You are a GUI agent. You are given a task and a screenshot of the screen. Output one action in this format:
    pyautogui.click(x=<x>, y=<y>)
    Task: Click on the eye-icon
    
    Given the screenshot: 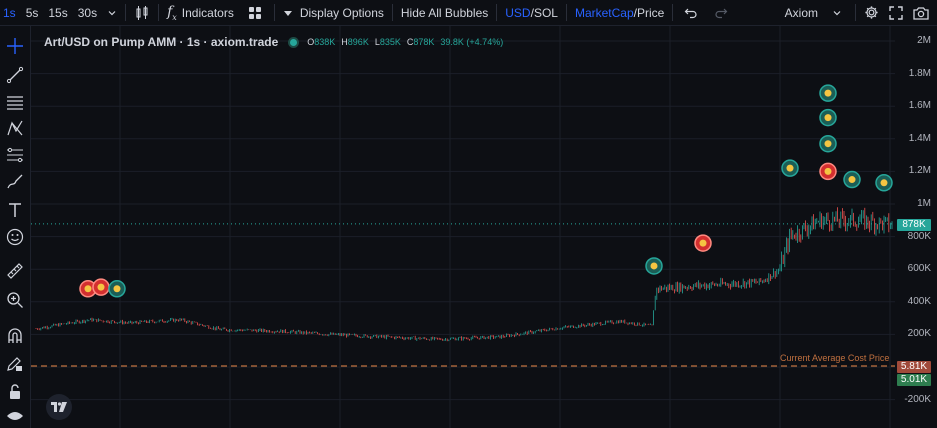 What is the action you would take?
    pyautogui.click(x=15, y=416)
    